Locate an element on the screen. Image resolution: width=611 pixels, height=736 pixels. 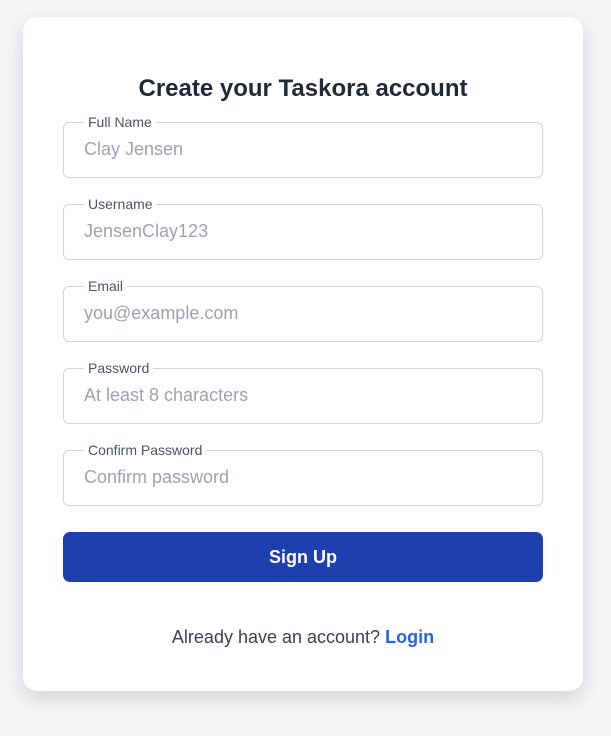
email-field: Email is located at coordinates (303, 310).